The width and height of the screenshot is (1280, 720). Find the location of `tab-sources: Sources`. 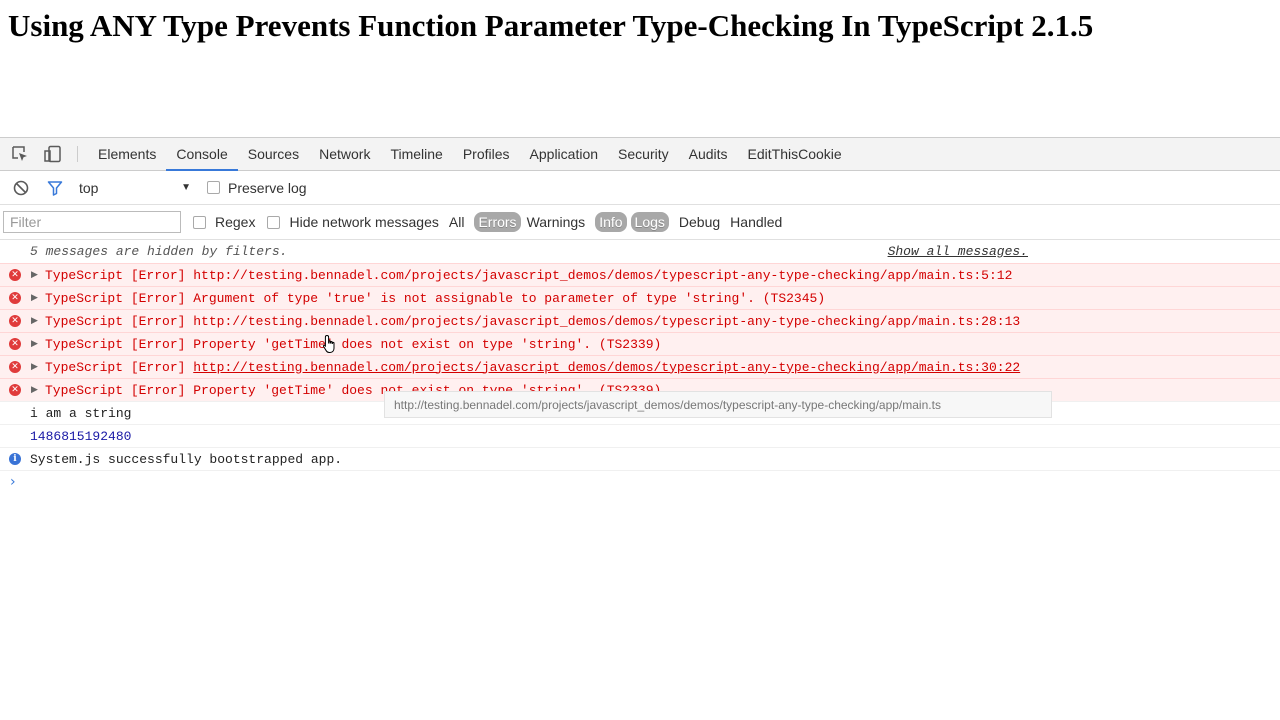

tab-sources: Sources is located at coordinates (273, 154).